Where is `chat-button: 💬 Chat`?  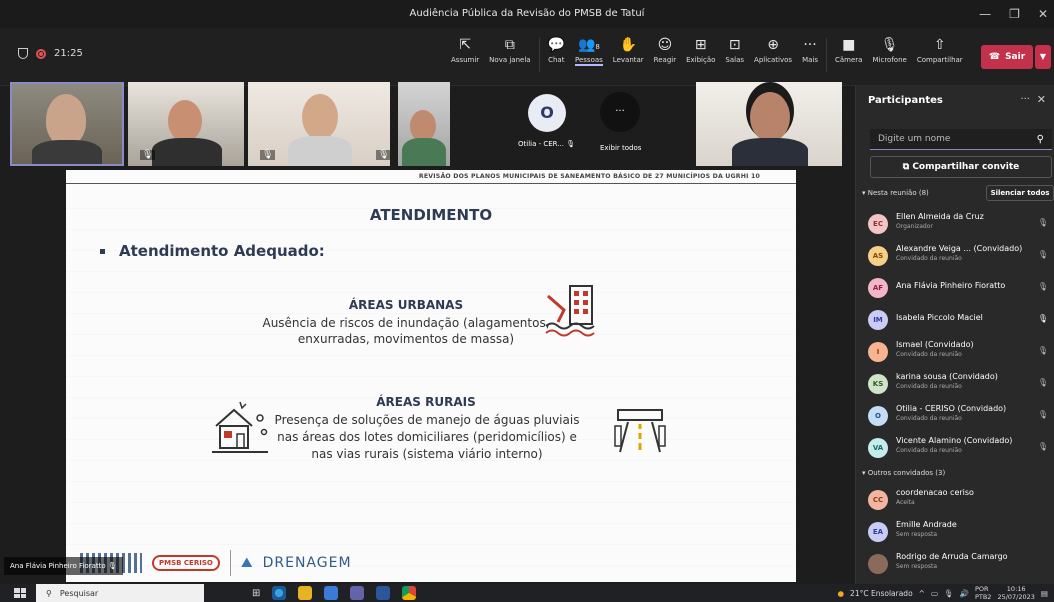
chat-button: 💬 Chat is located at coordinates (556, 49).